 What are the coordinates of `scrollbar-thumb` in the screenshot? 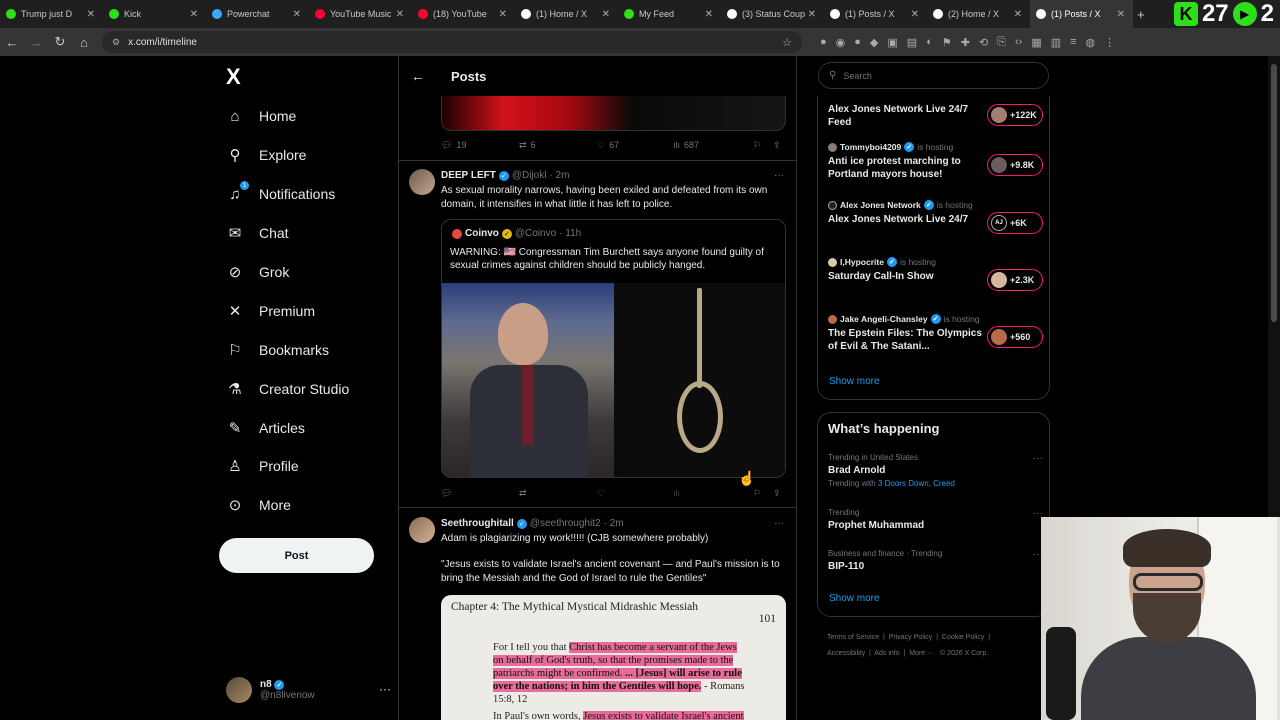 It's located at (1274, 193).